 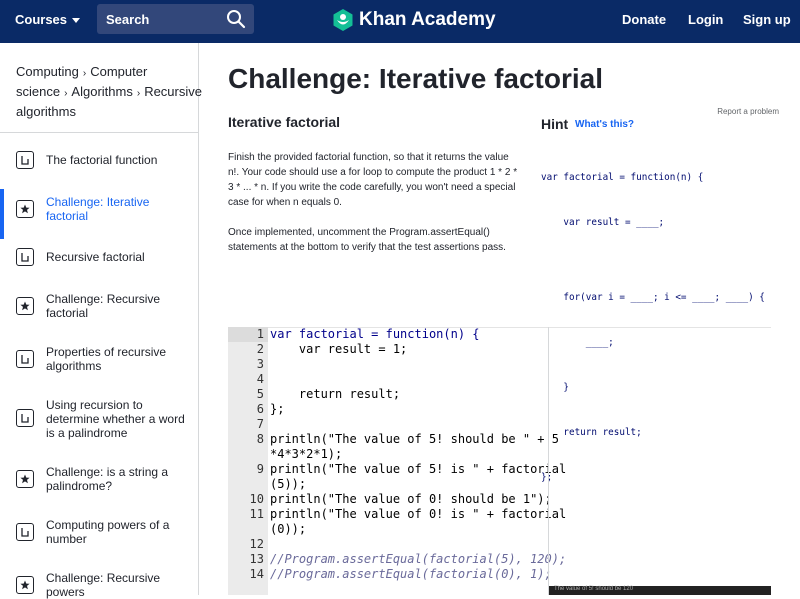 What do you see at coordinates (175, 19) in the screenshot?
I see `search-input: Search` at bounding box center [175, 19].